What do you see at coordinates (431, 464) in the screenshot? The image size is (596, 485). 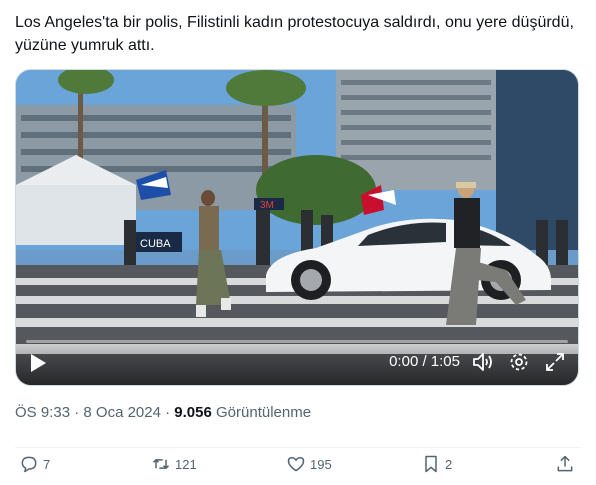 I see `bookmark-icon` at bounding box center [431, 464].